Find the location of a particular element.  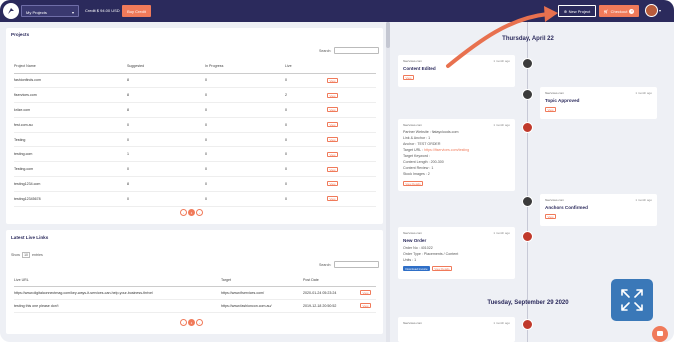

column-header is located at coordinates (351, 66).